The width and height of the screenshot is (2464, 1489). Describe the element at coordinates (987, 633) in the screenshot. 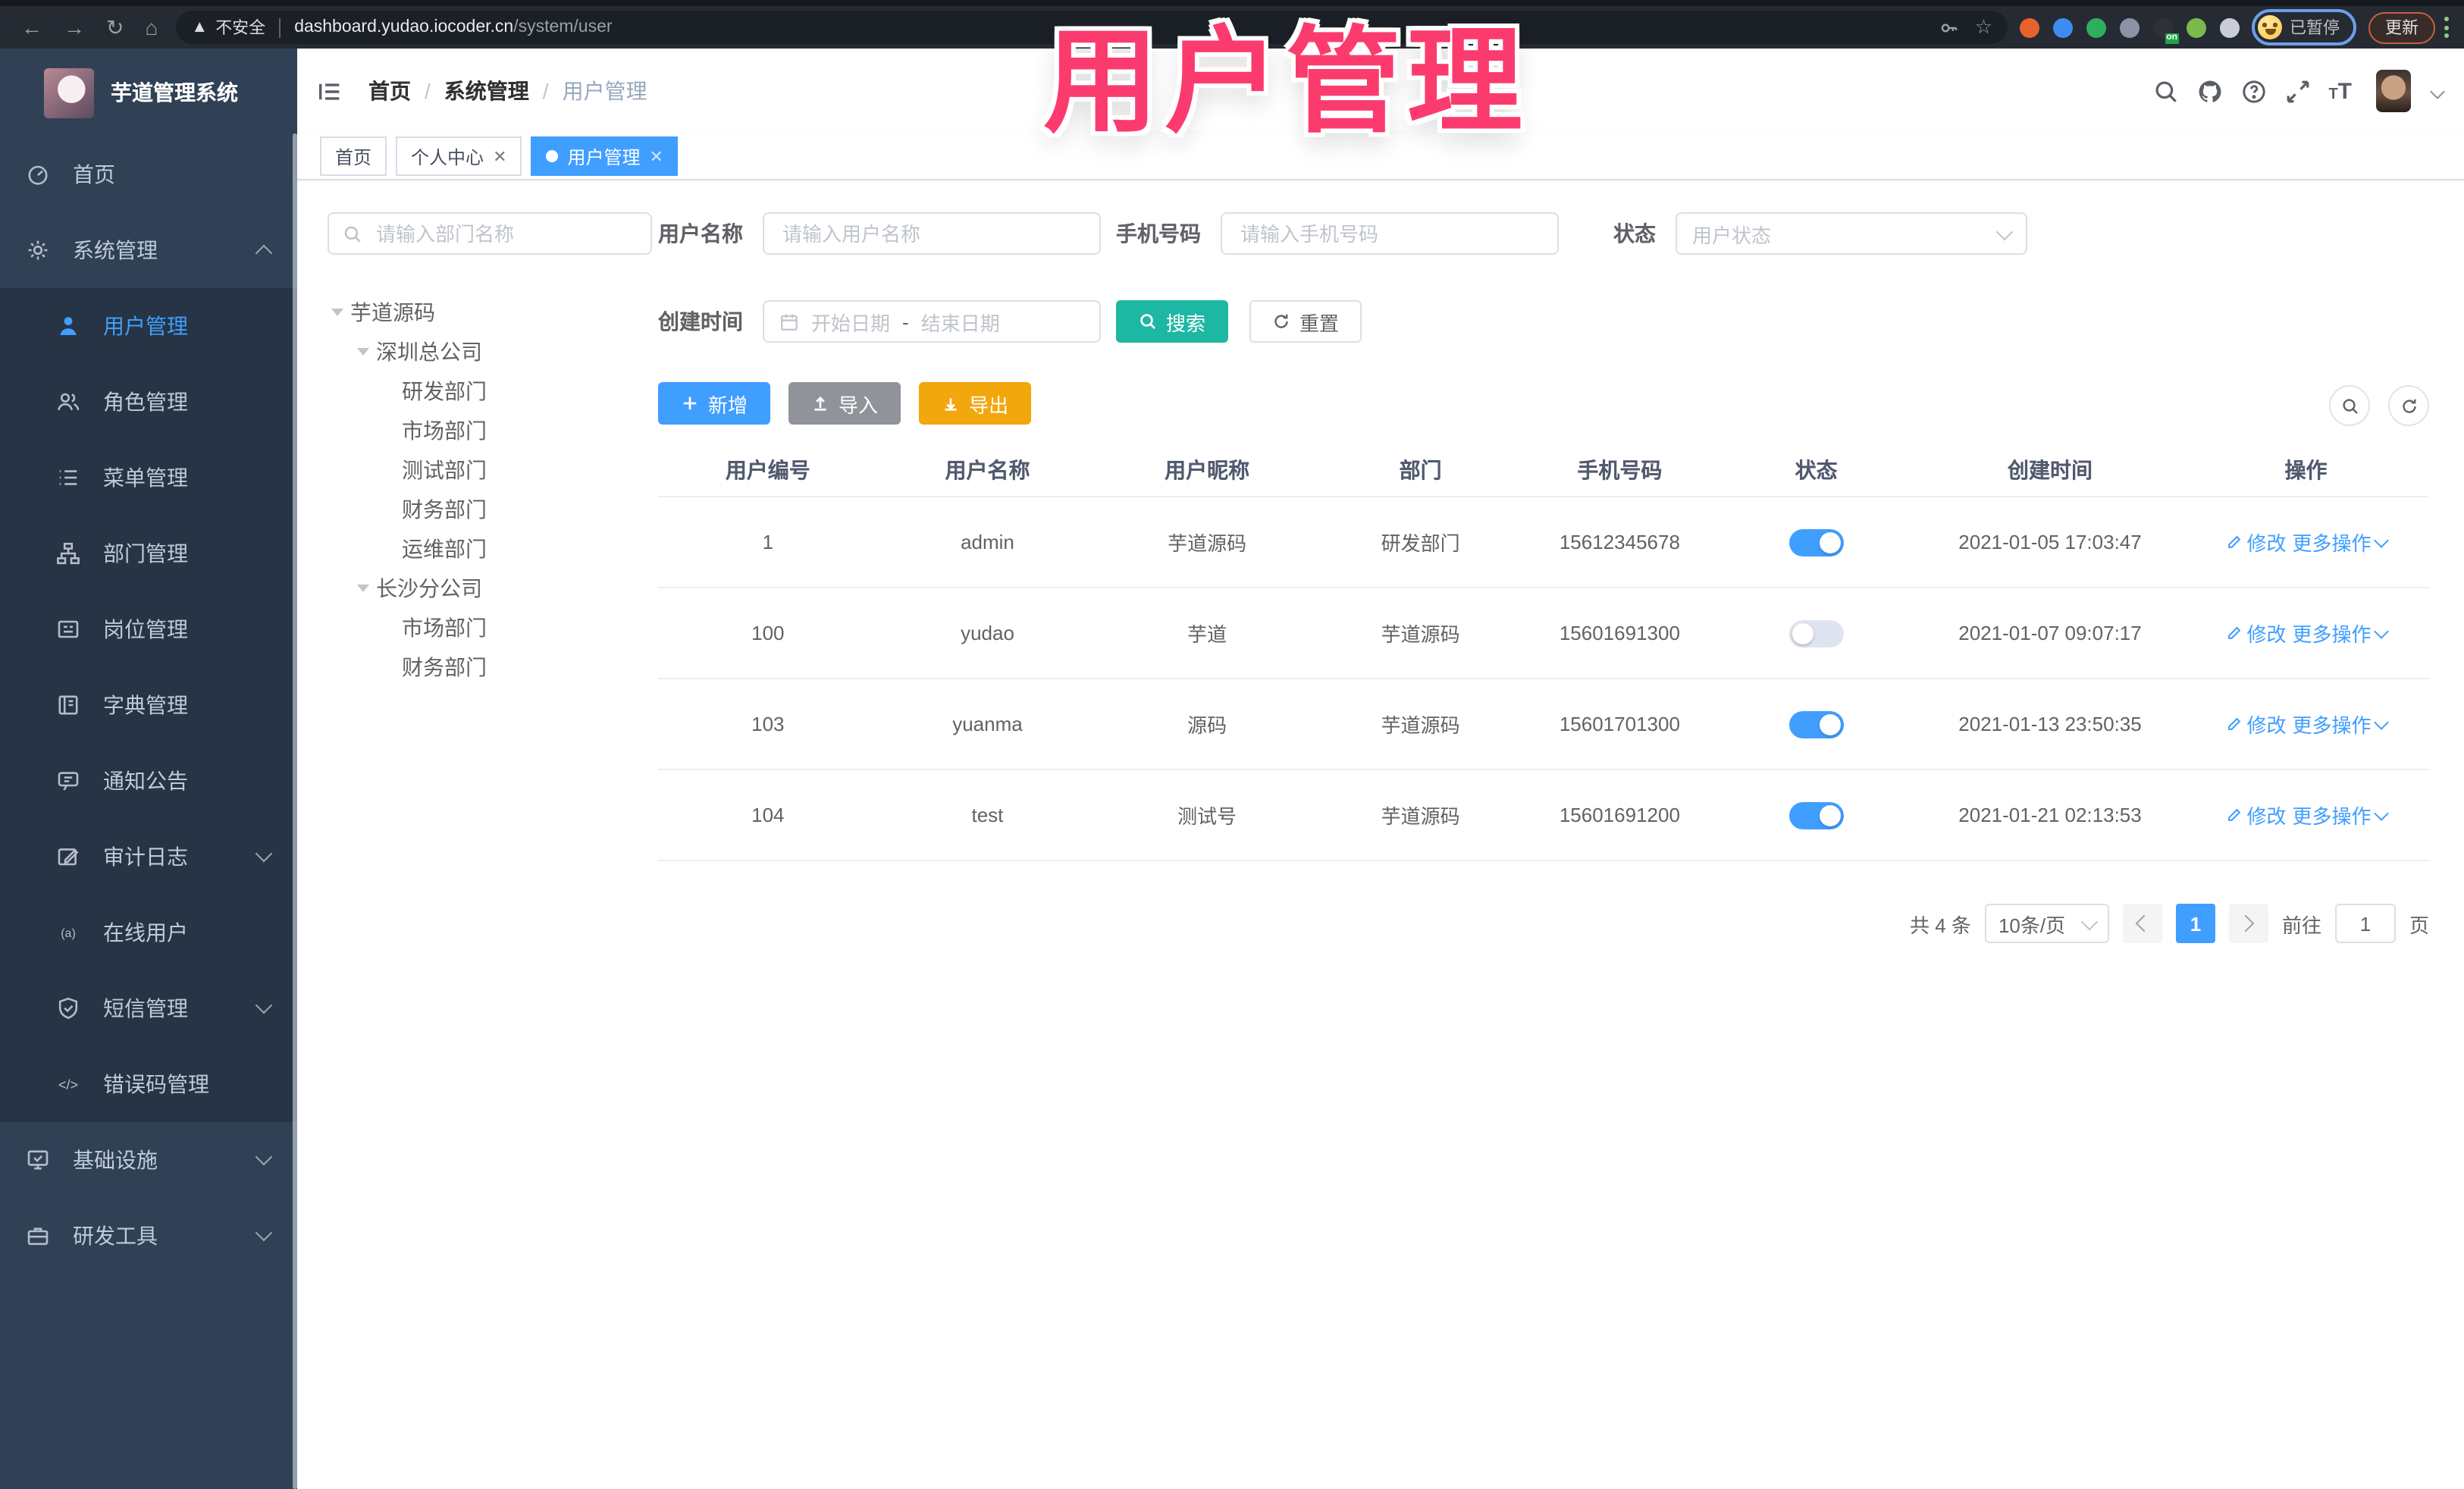

I see `table-cell: yudao` at that location.